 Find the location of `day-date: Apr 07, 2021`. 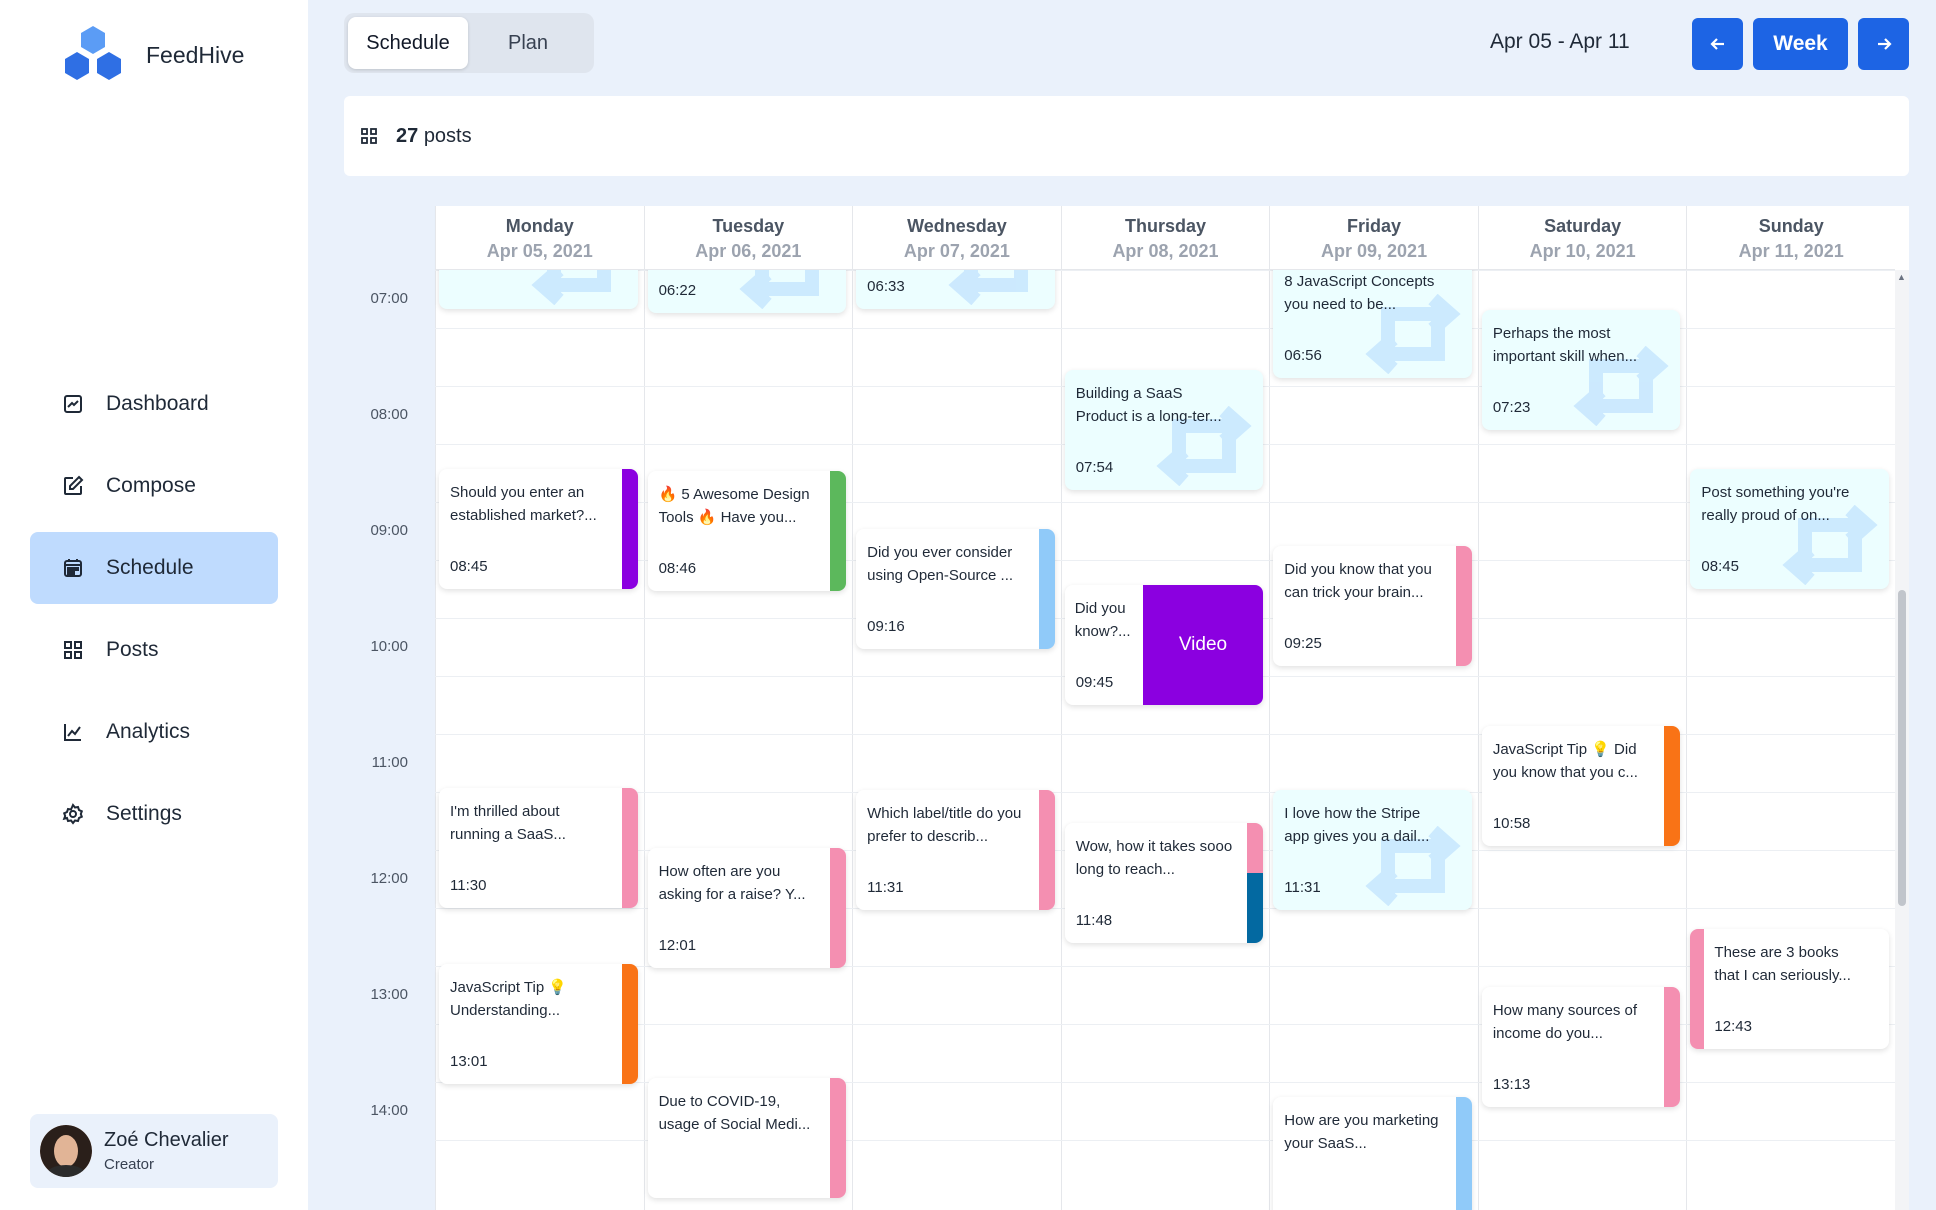

day-date: Apr 07, 2021 is located at coordinates (956, 251).